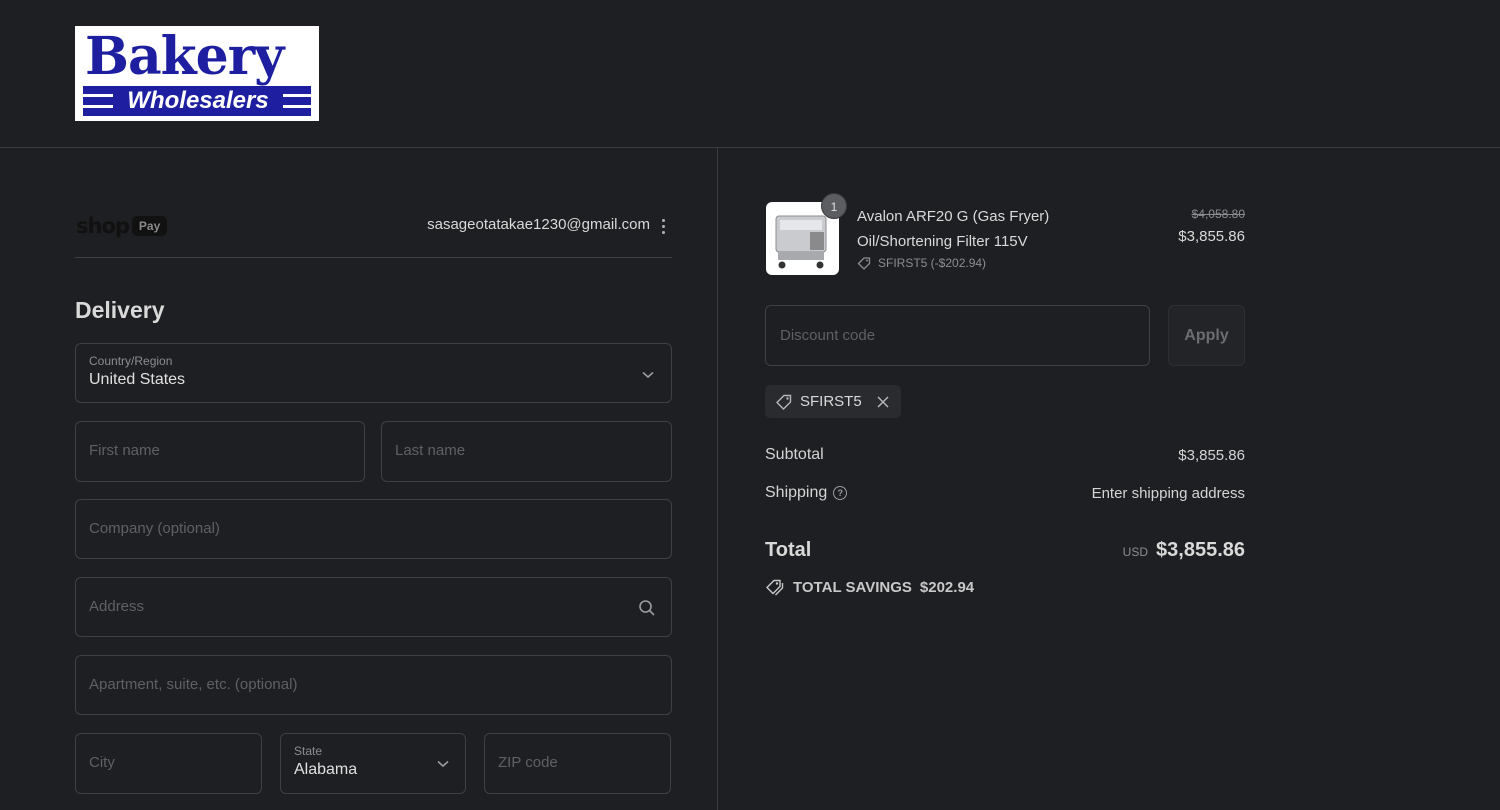 This screenshot has width=1500, height=810. What do you see at coordinates (1135, 552) in the screenshot?
I see `total-currency: USD` at bounding box center [1135, 552].